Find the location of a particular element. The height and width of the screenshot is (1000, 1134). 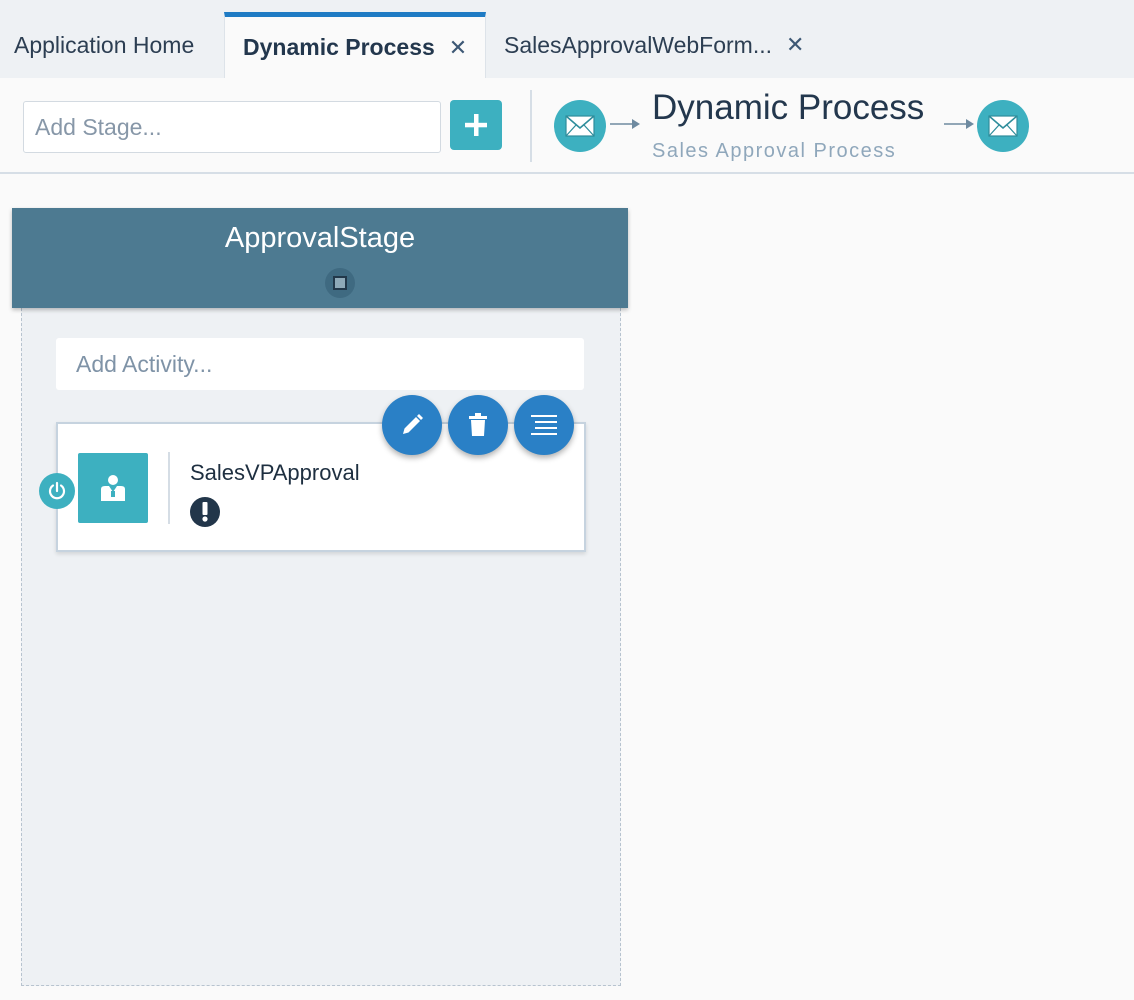

power-icon is located at coordinates (57, 490).